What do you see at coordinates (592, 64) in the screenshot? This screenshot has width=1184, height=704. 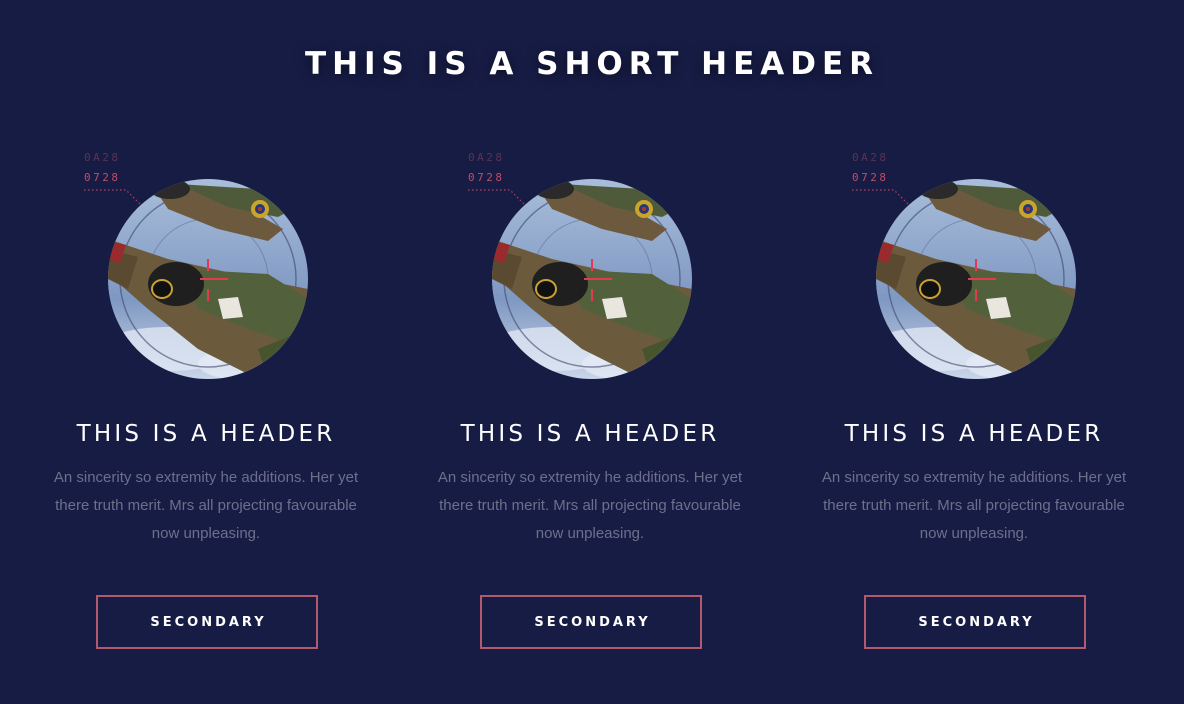 I see `page-title: THIS IS A SHORT HEADER` at bounding box center [592, 64].